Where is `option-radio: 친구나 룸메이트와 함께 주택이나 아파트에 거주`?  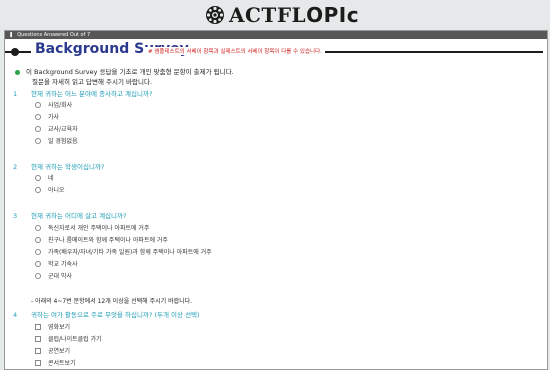
option-radio: 친구나 룸메이트와 함께 주택이나 아파트에 거주 is located at coordinates (101, 239).